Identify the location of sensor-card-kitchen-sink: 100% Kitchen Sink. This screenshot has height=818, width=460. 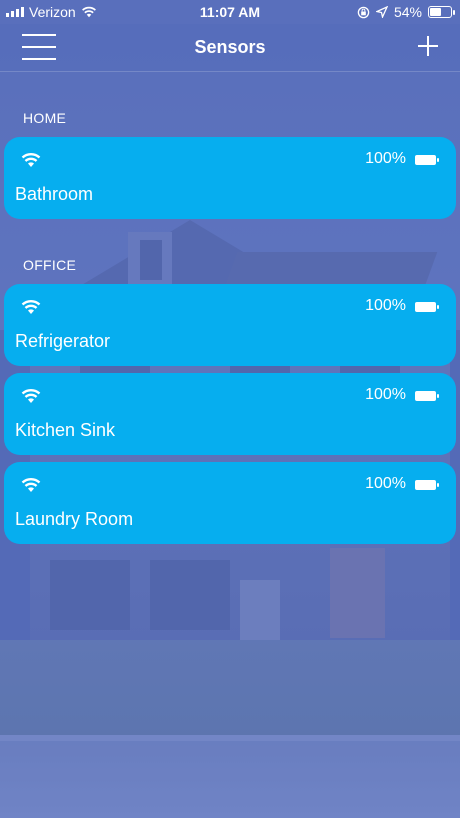
(230, 414).